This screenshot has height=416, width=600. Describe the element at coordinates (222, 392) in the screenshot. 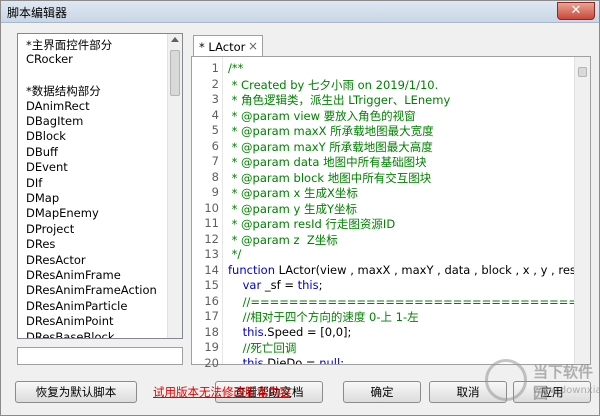

I see `trial-warning-text: 试用版本无法修改脚本内容` at that location.